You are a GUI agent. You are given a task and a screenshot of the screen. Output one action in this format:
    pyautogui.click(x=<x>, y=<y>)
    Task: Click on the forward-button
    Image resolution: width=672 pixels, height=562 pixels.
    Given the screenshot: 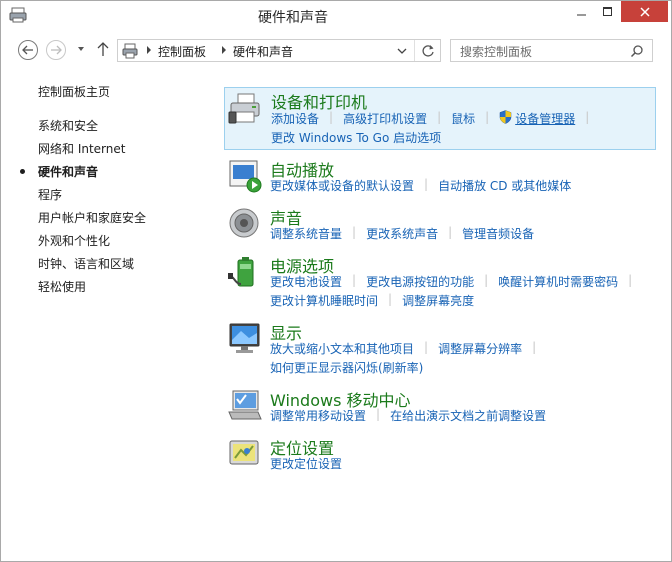 What is the action you would take?
    pyautogui.click(x=56, y=50)
    